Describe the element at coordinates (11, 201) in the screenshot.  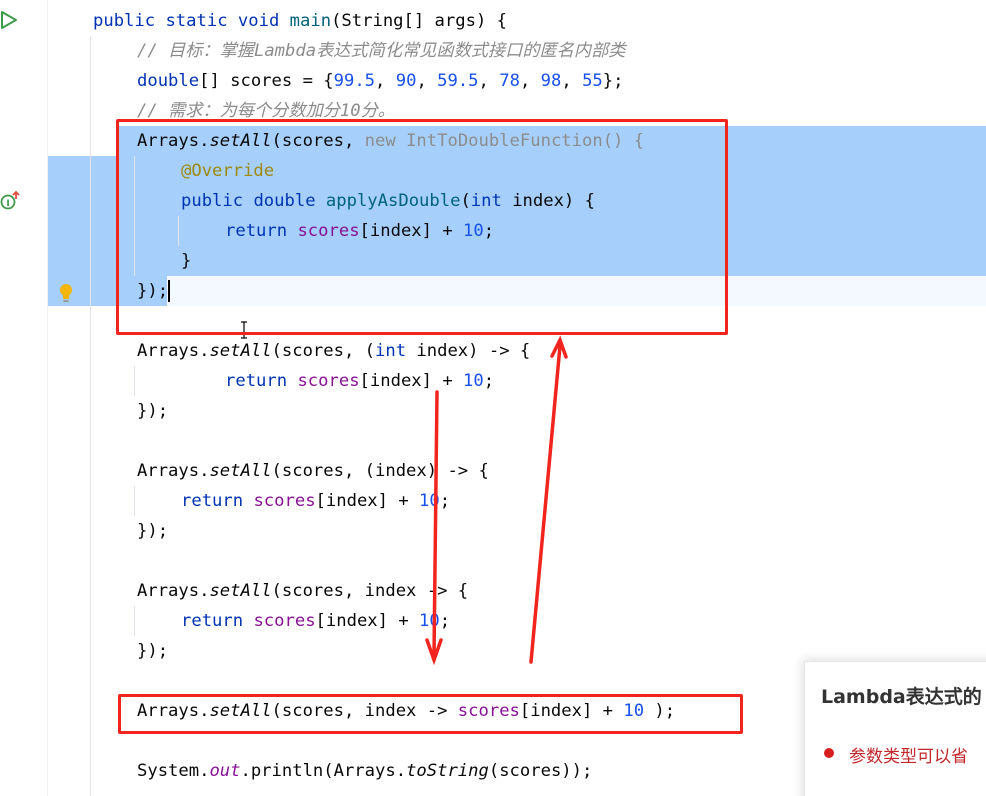
I see `implement-method-icon: I` at that location.